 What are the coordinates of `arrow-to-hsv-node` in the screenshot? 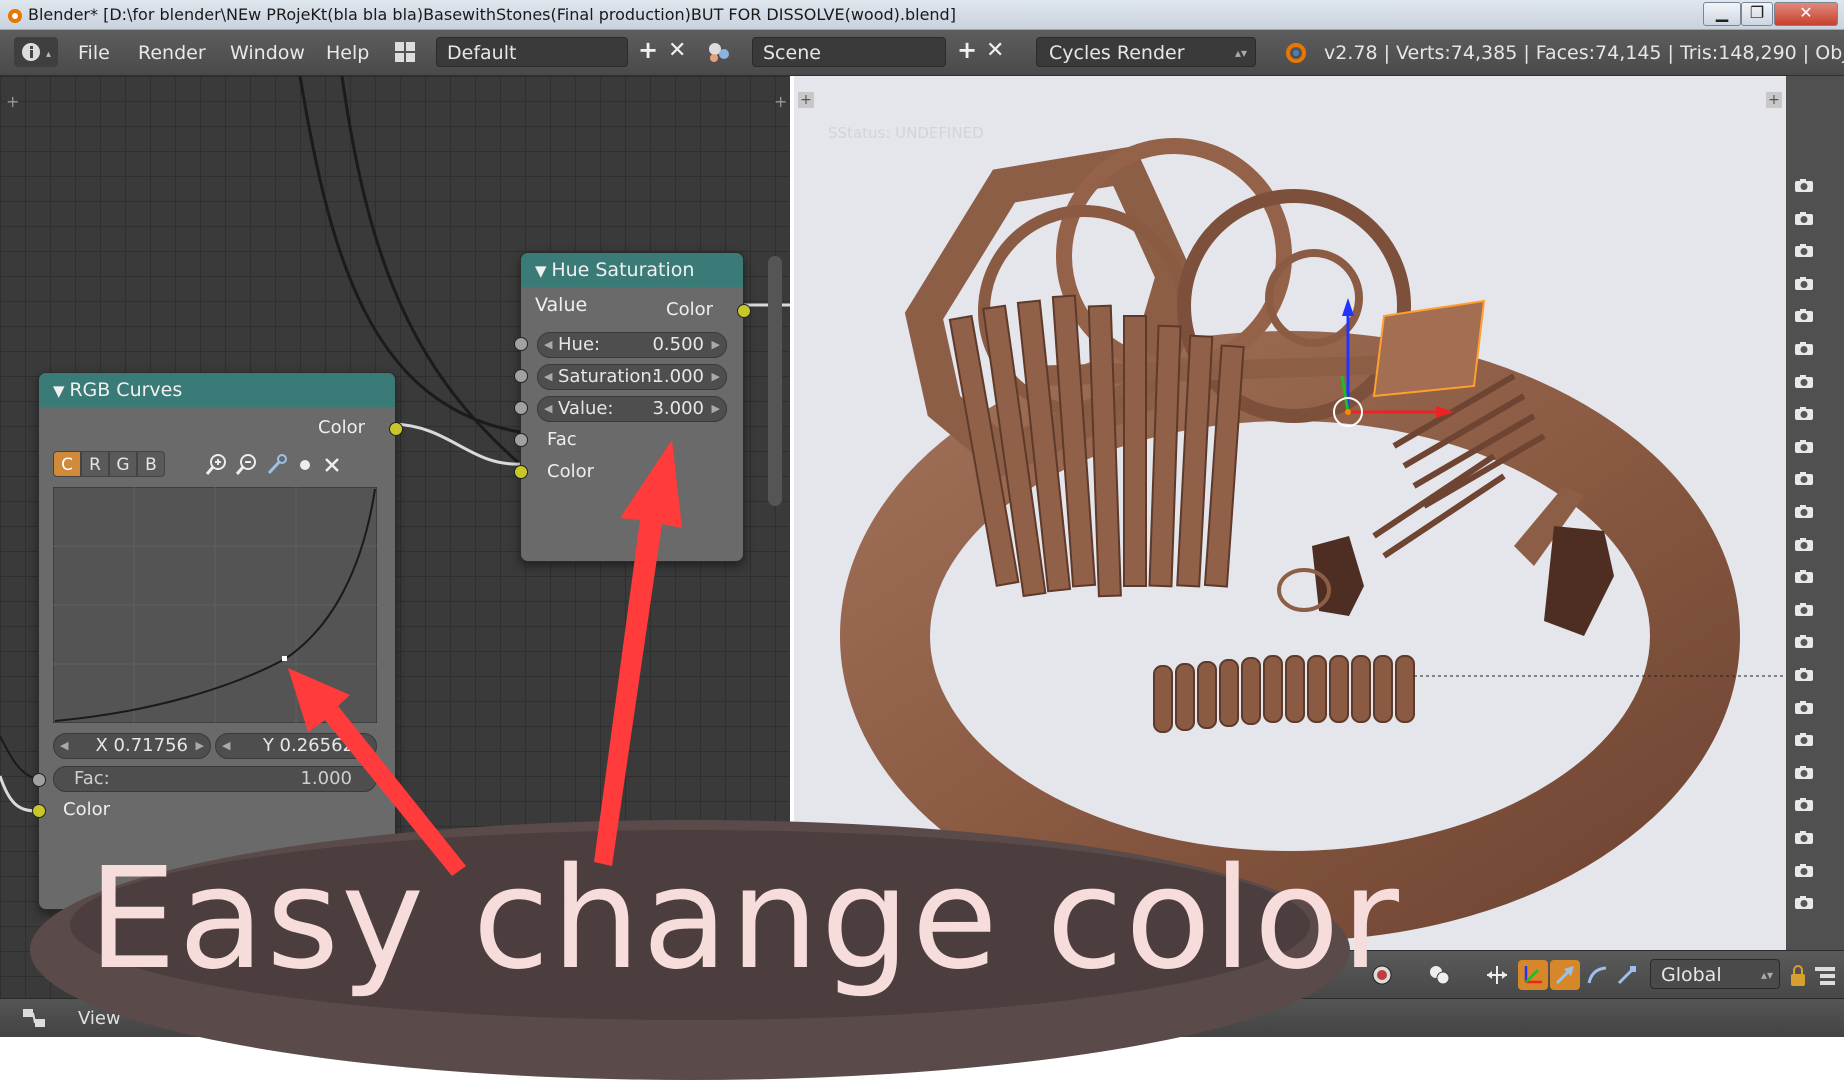 It's located at (638, 653).